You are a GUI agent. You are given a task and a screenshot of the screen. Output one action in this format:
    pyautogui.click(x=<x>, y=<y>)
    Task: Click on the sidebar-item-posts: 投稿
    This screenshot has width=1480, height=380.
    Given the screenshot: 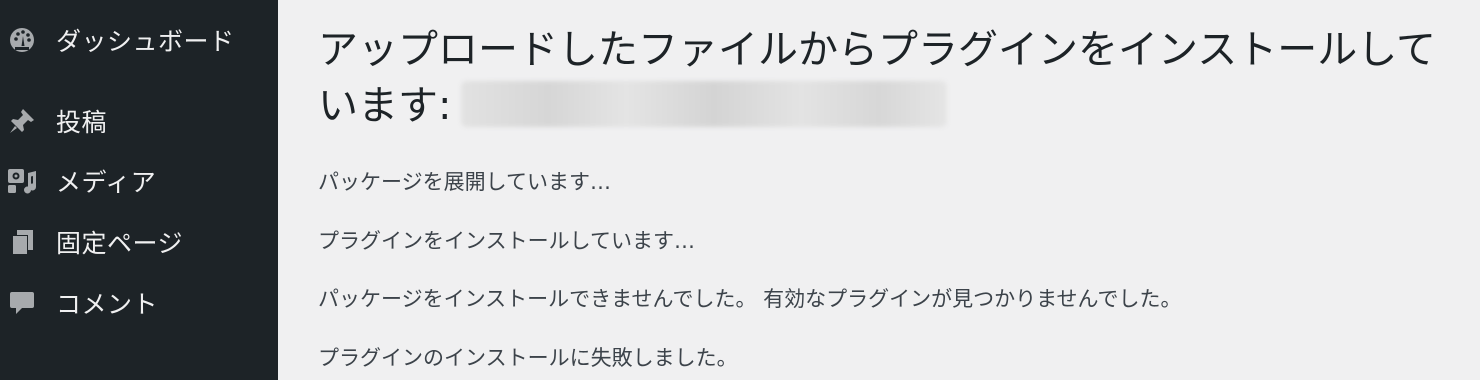 What is the action you would take?
    pyautogui.click(x=139, y=121)
    